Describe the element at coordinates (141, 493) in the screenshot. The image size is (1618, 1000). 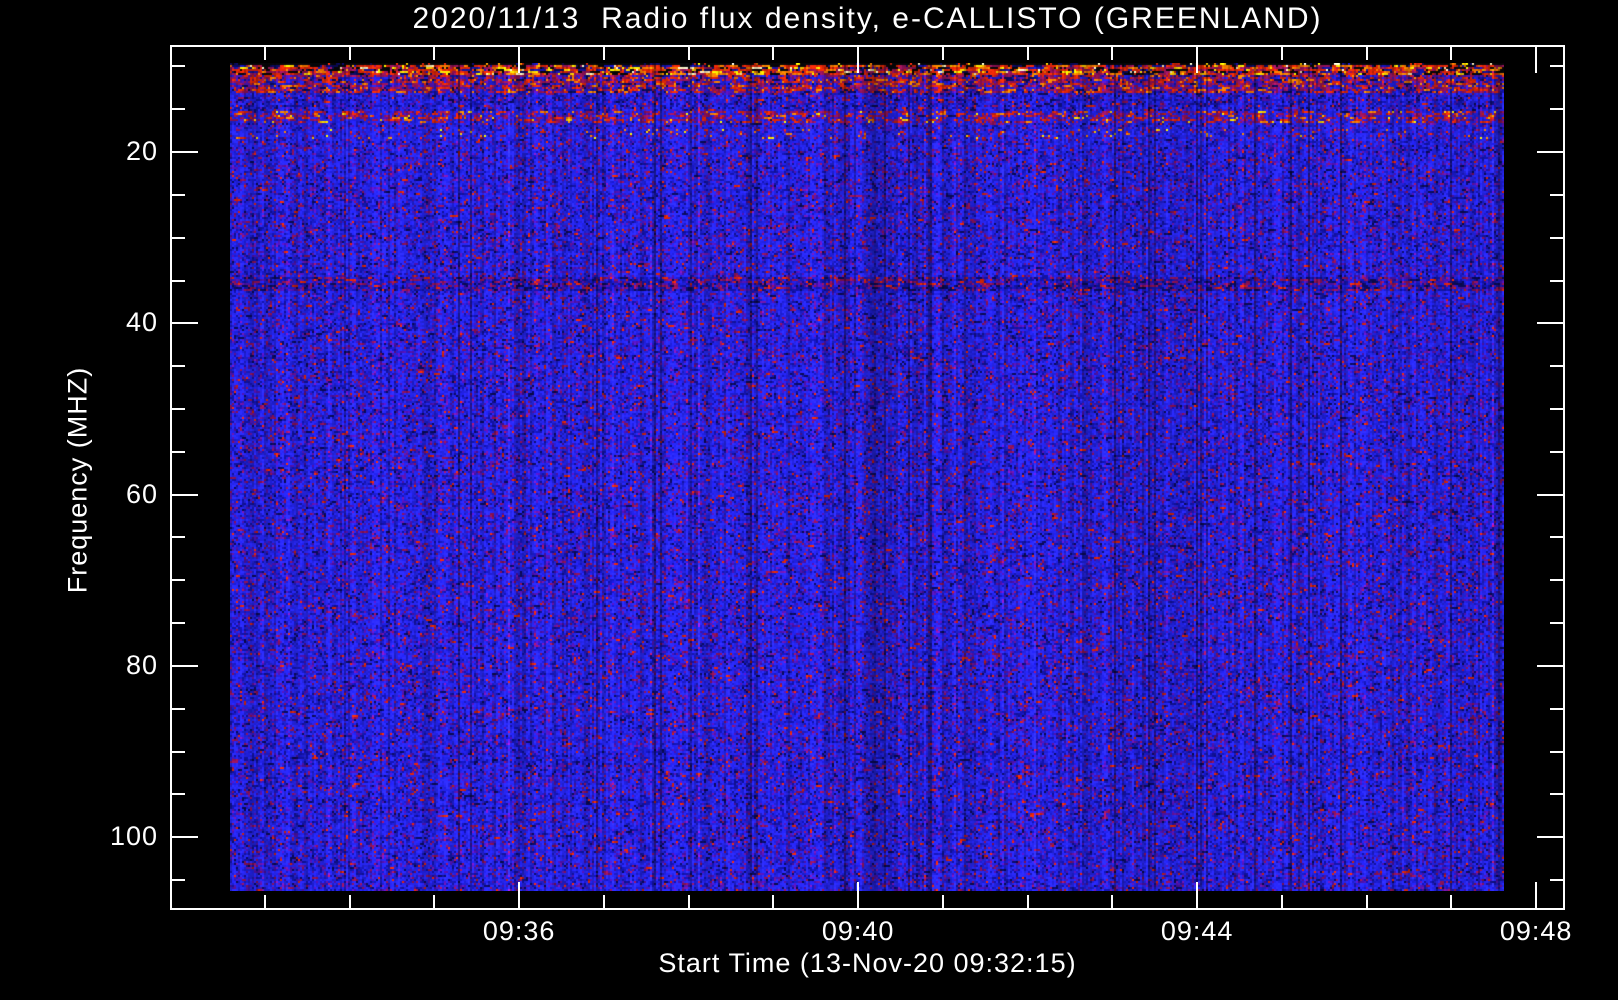
I see `y-tick-label: 60` at that location.